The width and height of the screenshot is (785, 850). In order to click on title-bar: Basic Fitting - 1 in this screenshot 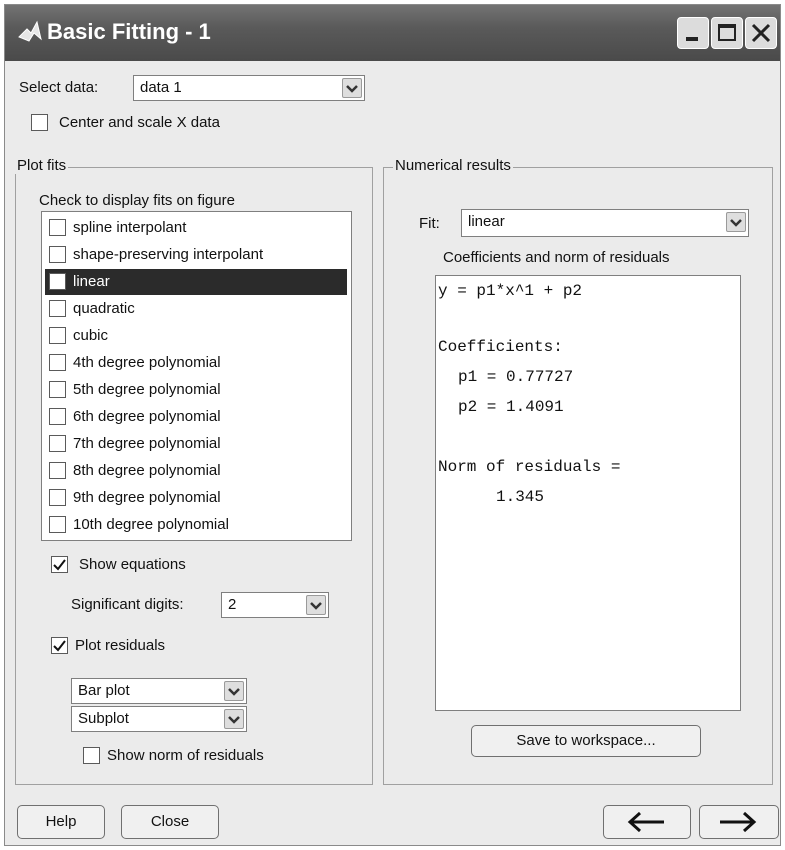, I will do `click(392, 33)`.